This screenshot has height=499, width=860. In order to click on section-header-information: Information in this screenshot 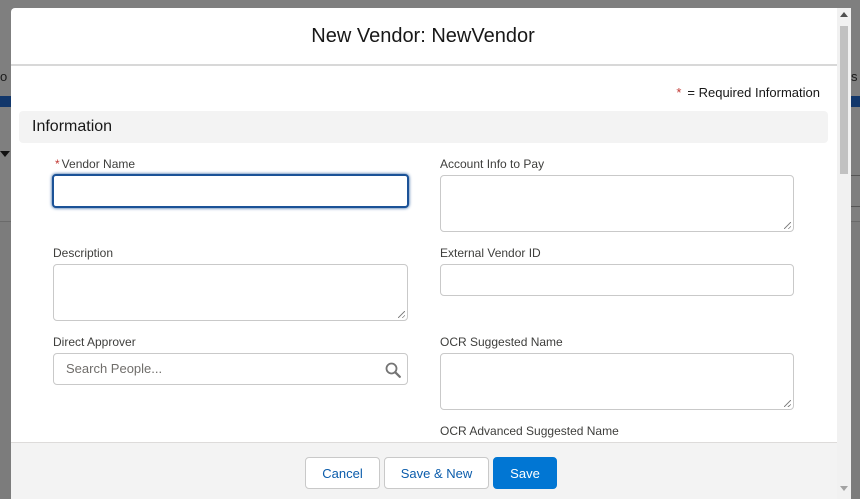, I will do `click(423, 127)`.